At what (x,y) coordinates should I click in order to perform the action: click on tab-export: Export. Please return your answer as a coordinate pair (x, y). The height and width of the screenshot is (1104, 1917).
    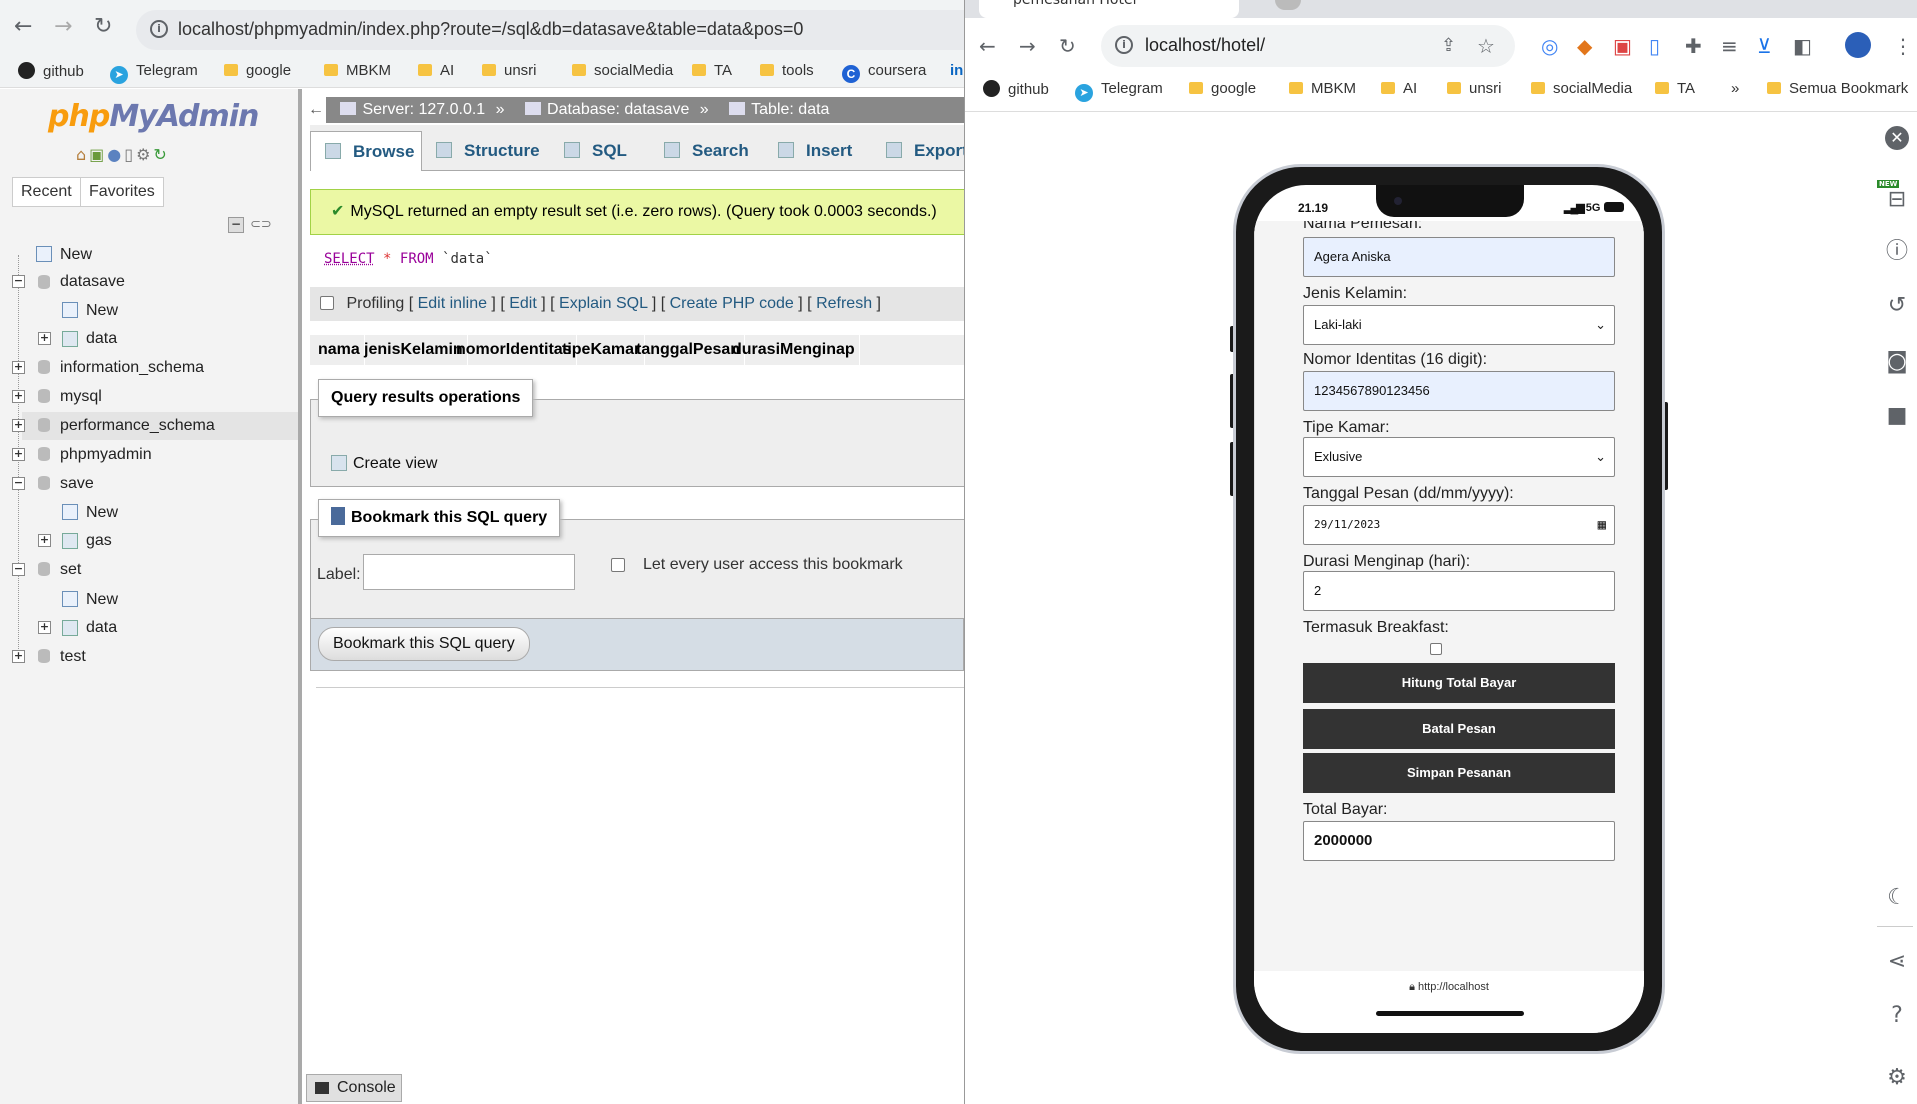
    Looking at the image, I should click on (918, 151).